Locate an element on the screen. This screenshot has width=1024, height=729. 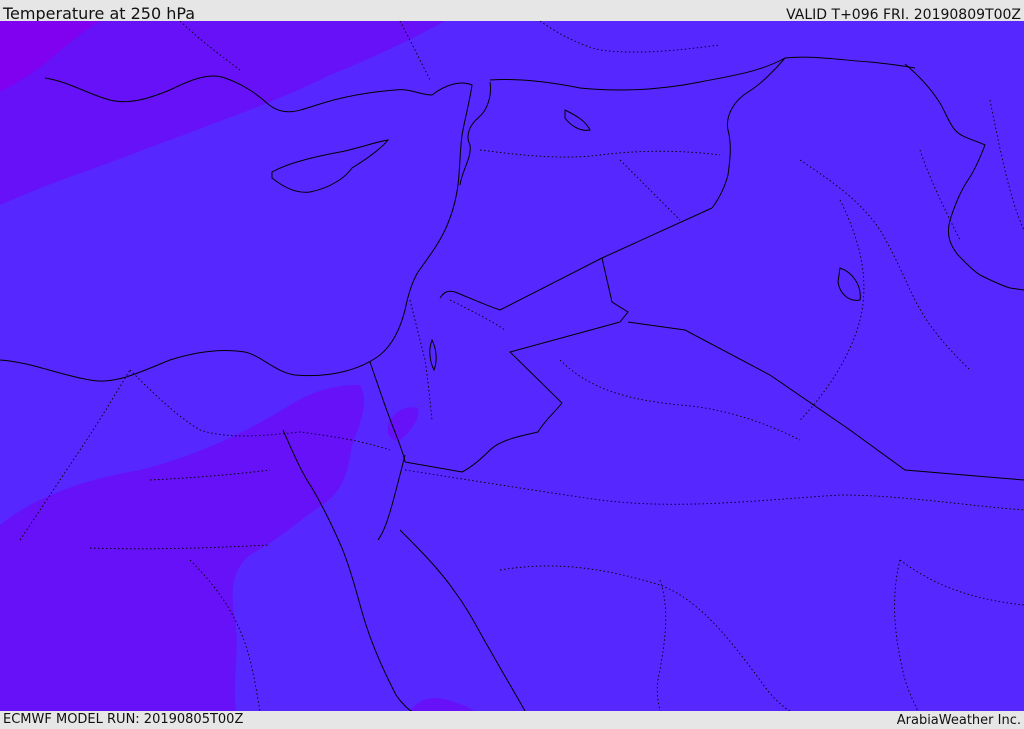
credit-label: ArabiaWeather Inc. is located at coordinates (958, 720).